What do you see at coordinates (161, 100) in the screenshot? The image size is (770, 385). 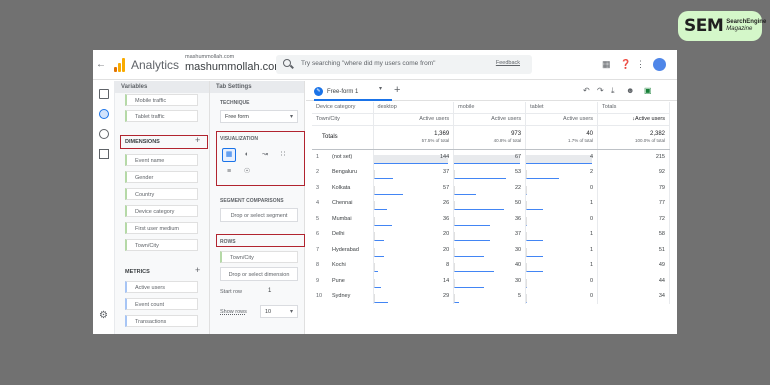 I see `segment-chip-mobile: Mobile traffic` at bounding box center [161, 100].